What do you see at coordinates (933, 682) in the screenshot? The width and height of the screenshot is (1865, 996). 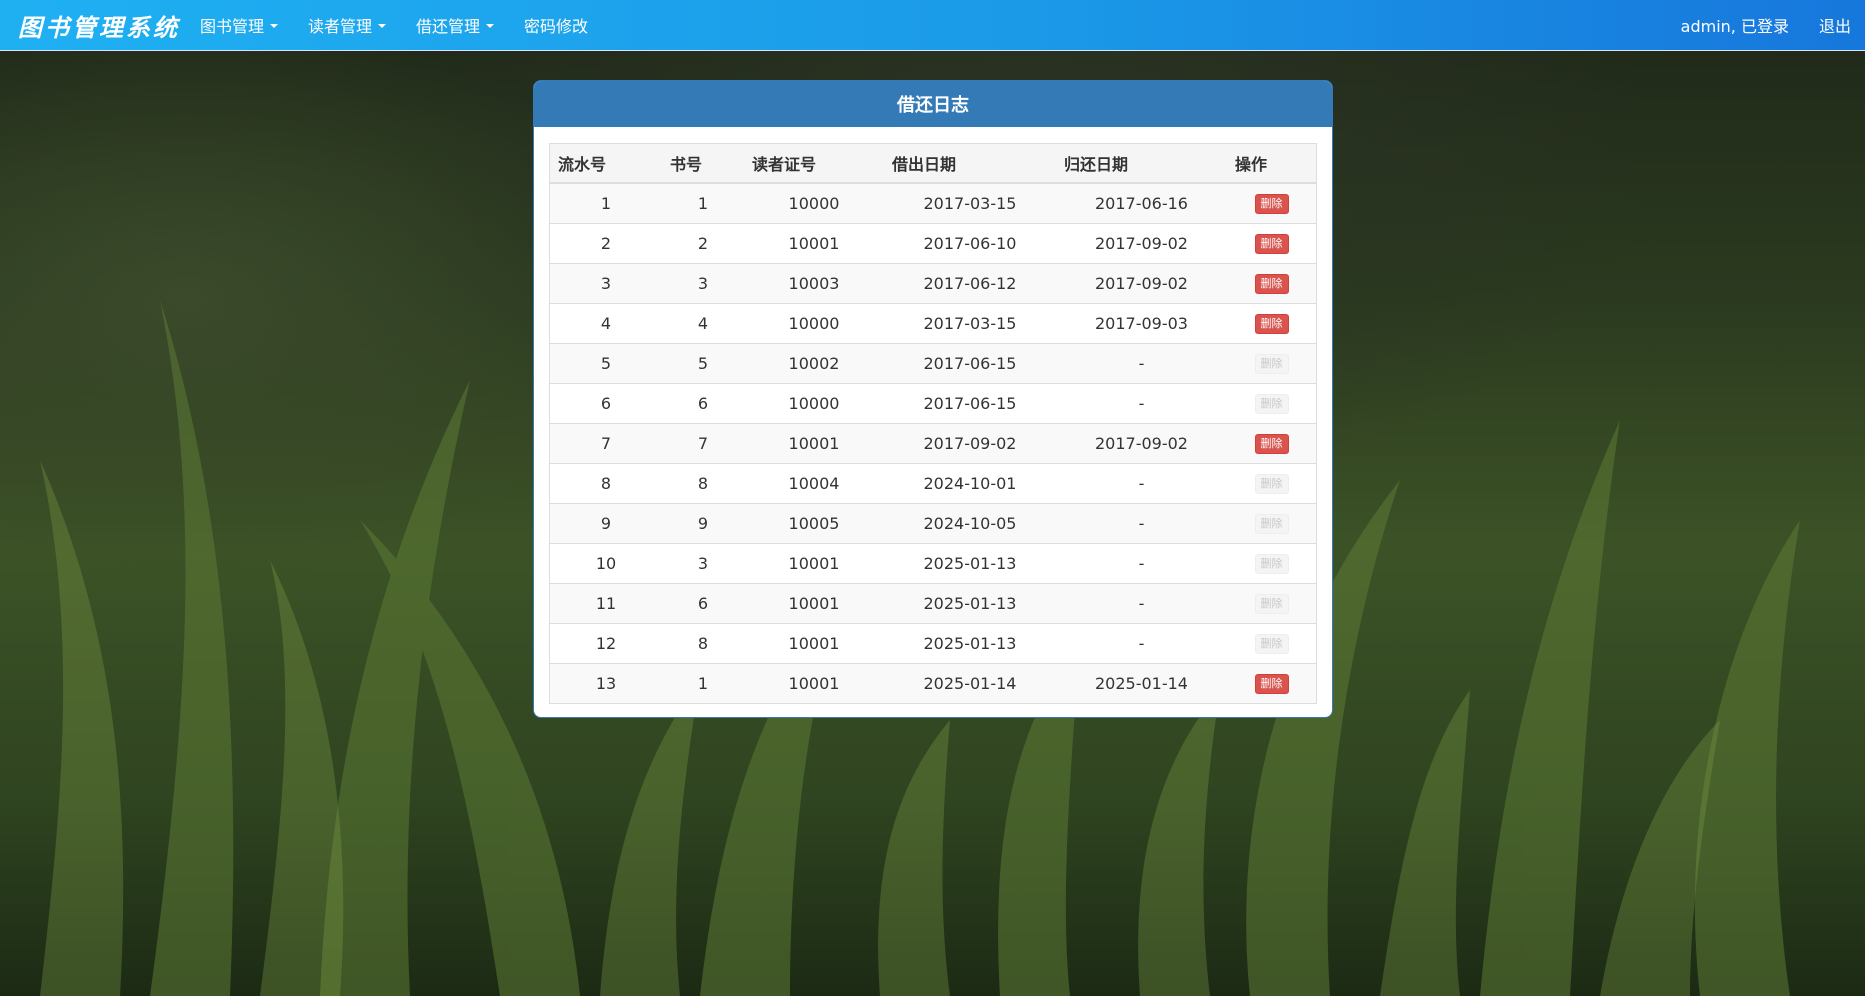 I see `table-row: 13 1 10001 2025-01-14 2025-01-14 删除` at bounding box center [933, 682].